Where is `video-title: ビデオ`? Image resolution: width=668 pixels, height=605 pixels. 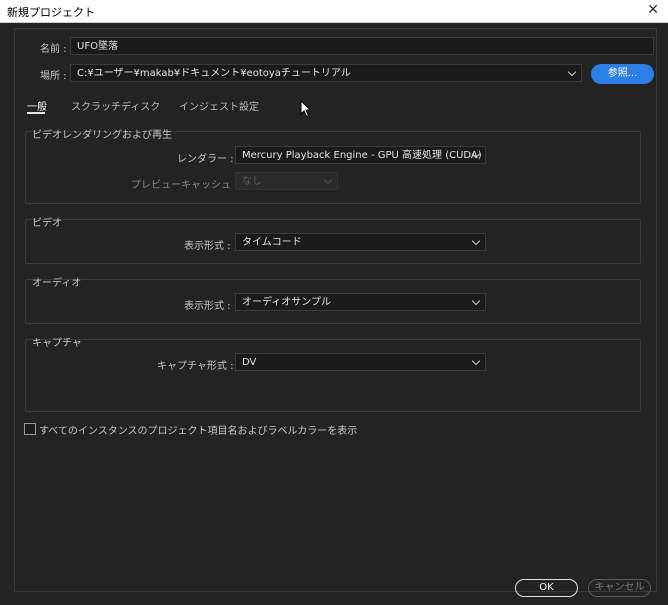
video-title: ビデオ is located at coordinates (47, 223).